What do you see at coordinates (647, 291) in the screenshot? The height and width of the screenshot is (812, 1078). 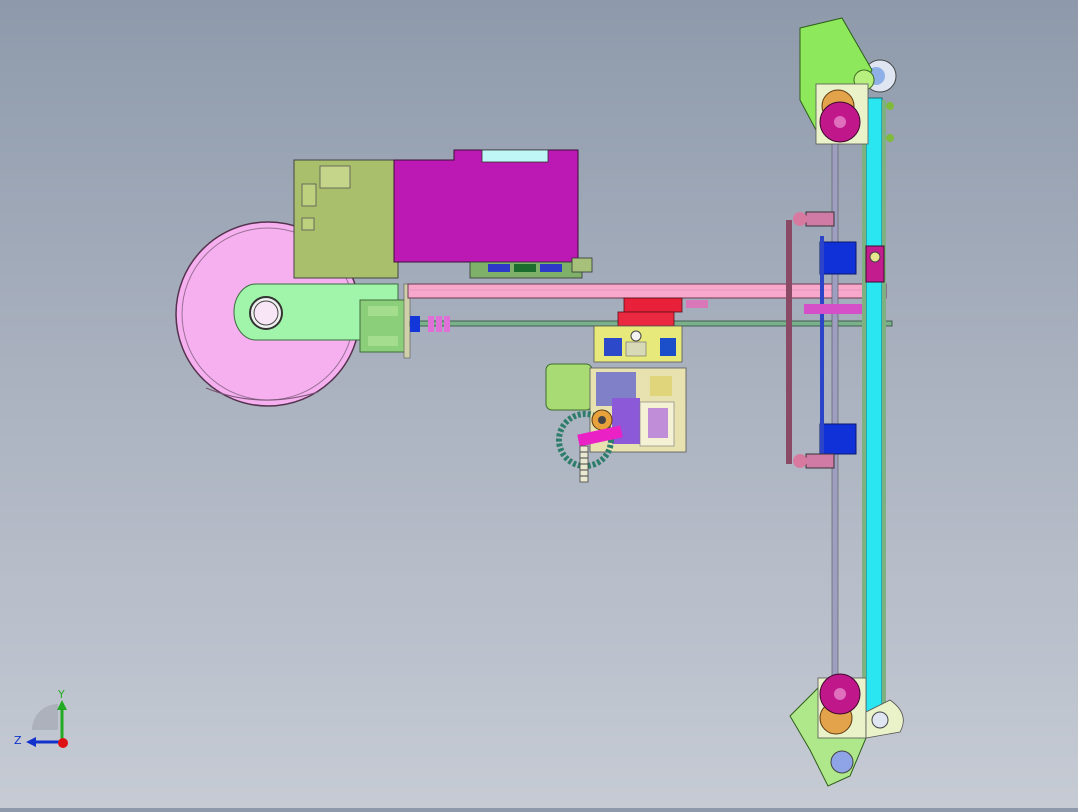 I see `horizontal-beam` at bounding box center [647, 291].